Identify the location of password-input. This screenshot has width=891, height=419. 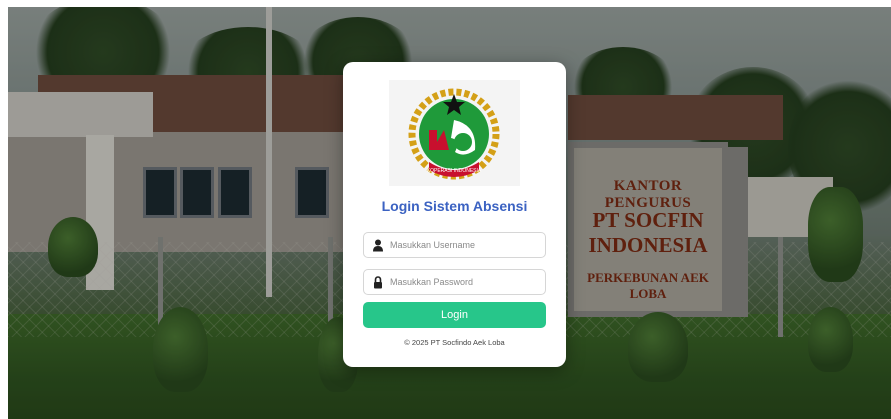
(465, 282).